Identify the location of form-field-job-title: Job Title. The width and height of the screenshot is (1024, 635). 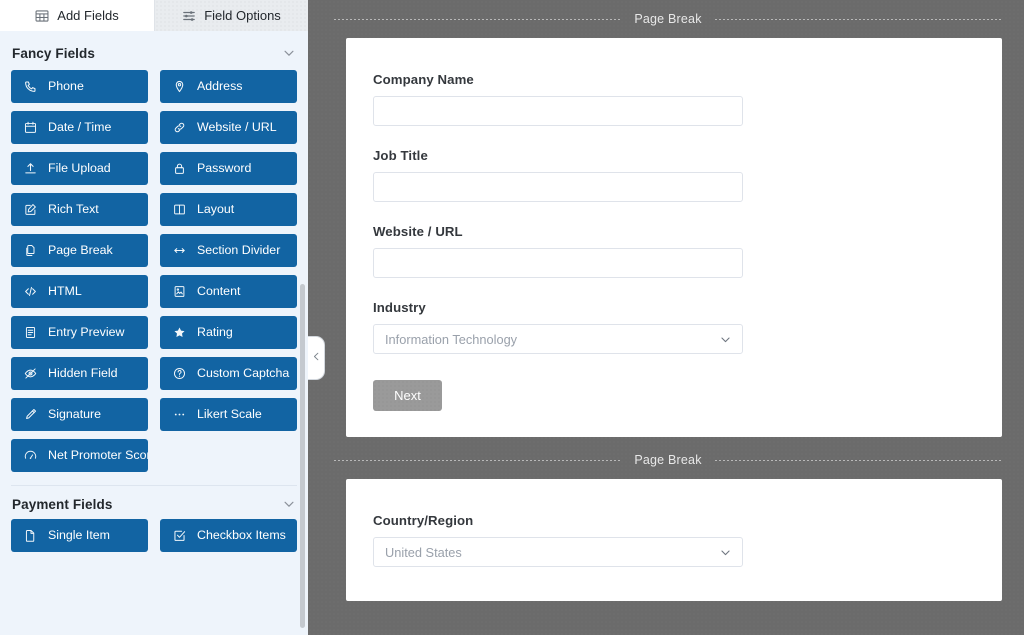
(674, 175).